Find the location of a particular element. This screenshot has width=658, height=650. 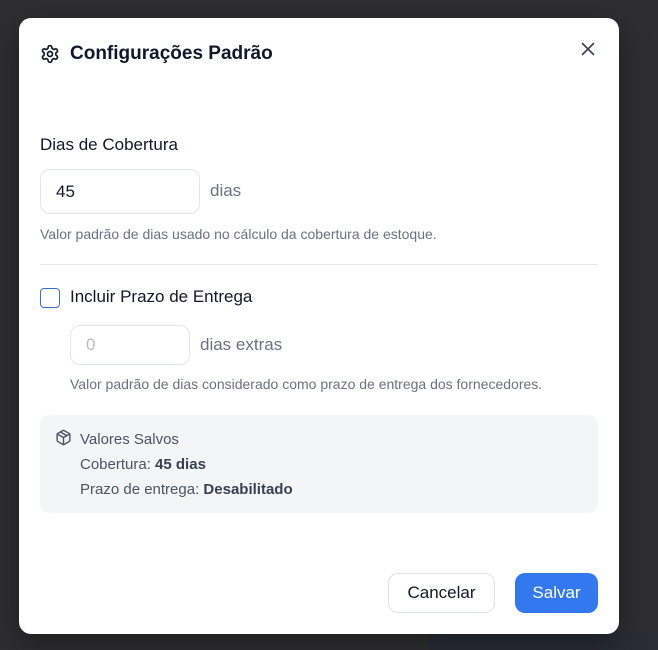

saved-lead-time-row: Prazo de entrega: Desabilitado is located at coordinates (186, 489).